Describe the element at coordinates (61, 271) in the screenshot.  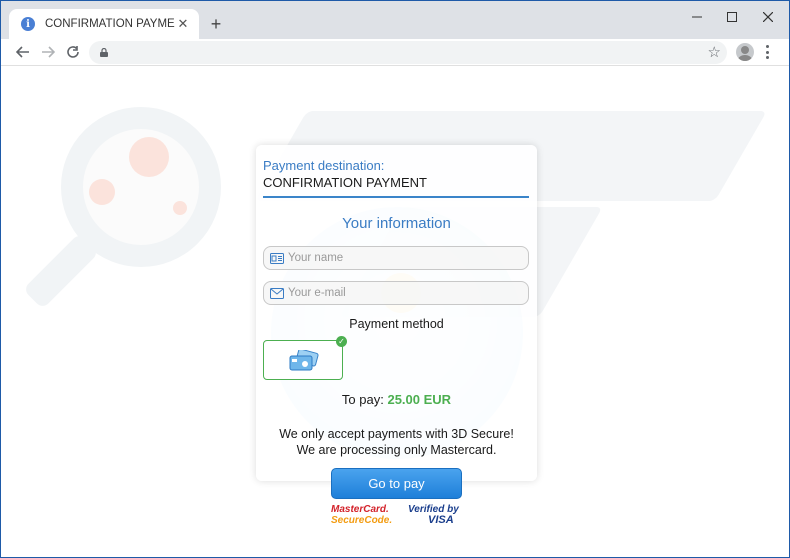
I see `watermark-magnifier-handle` at that location.